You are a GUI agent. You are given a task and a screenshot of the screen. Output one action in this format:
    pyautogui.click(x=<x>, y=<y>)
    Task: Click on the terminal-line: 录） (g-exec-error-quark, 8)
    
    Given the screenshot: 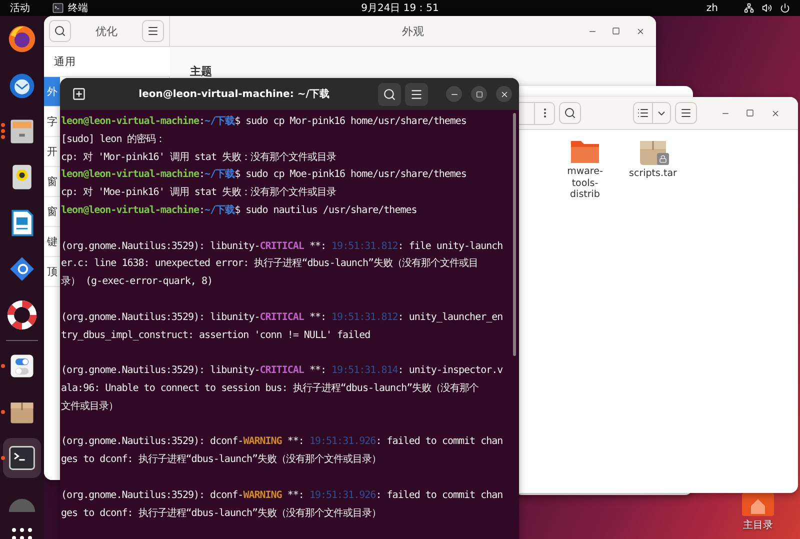 What is the action you would take?
    pyautogui.click(x=136, y=282)
    